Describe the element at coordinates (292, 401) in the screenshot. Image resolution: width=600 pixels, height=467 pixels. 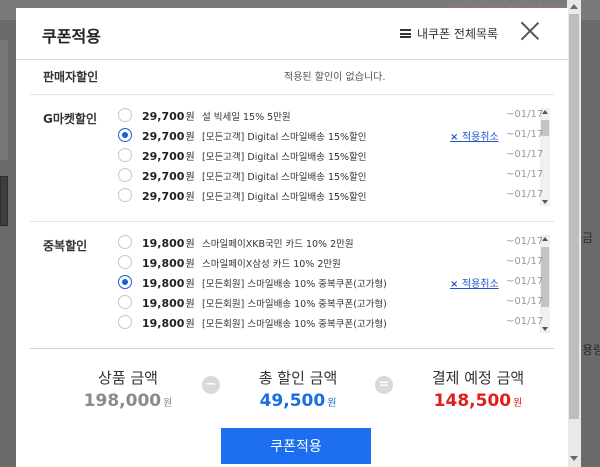
I see `discount-amount-number: 49,500` at that location.